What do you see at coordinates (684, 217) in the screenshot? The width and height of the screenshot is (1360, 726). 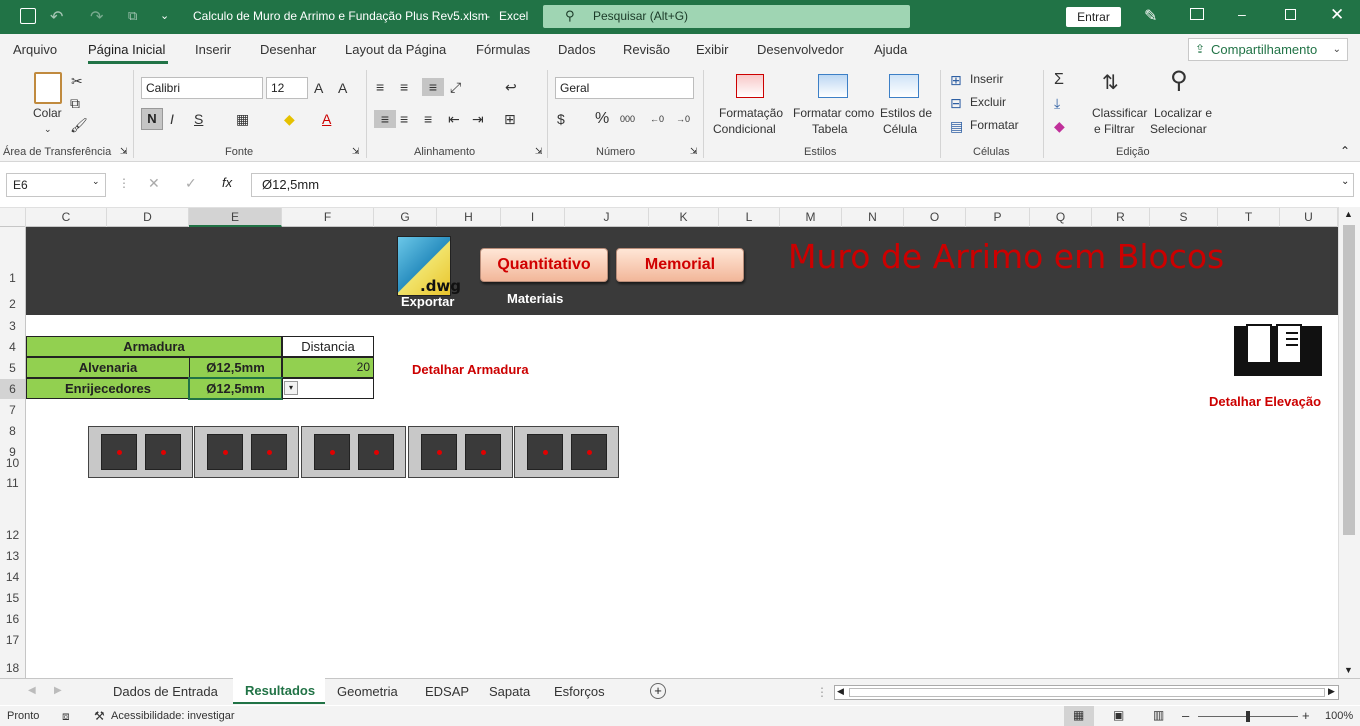 I see `column-header: K` at bounding box center [684, 217].